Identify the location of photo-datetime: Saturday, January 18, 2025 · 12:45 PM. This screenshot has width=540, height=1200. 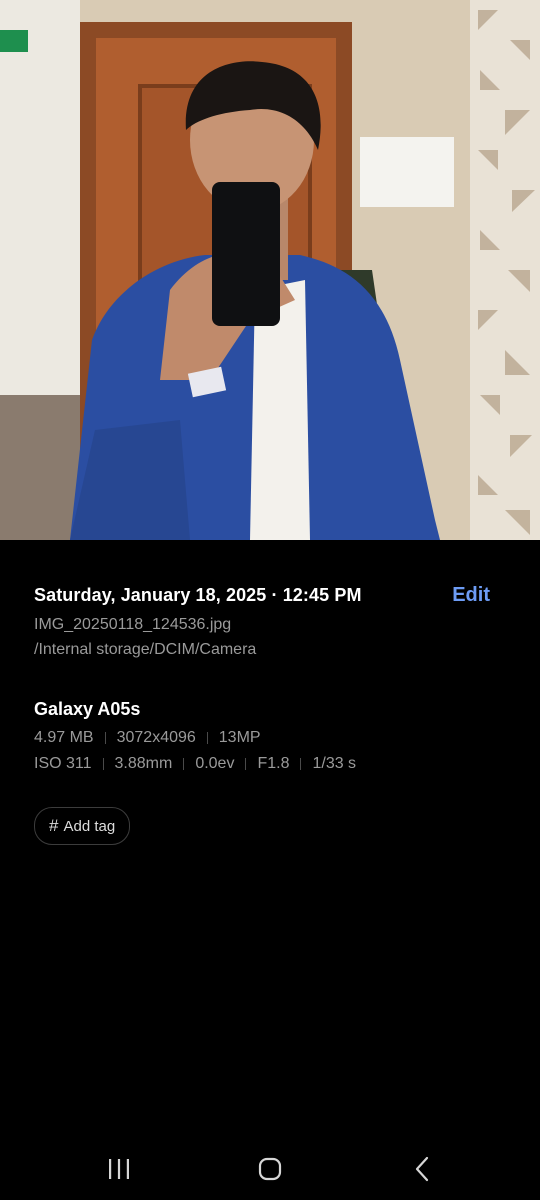
(198, 595).